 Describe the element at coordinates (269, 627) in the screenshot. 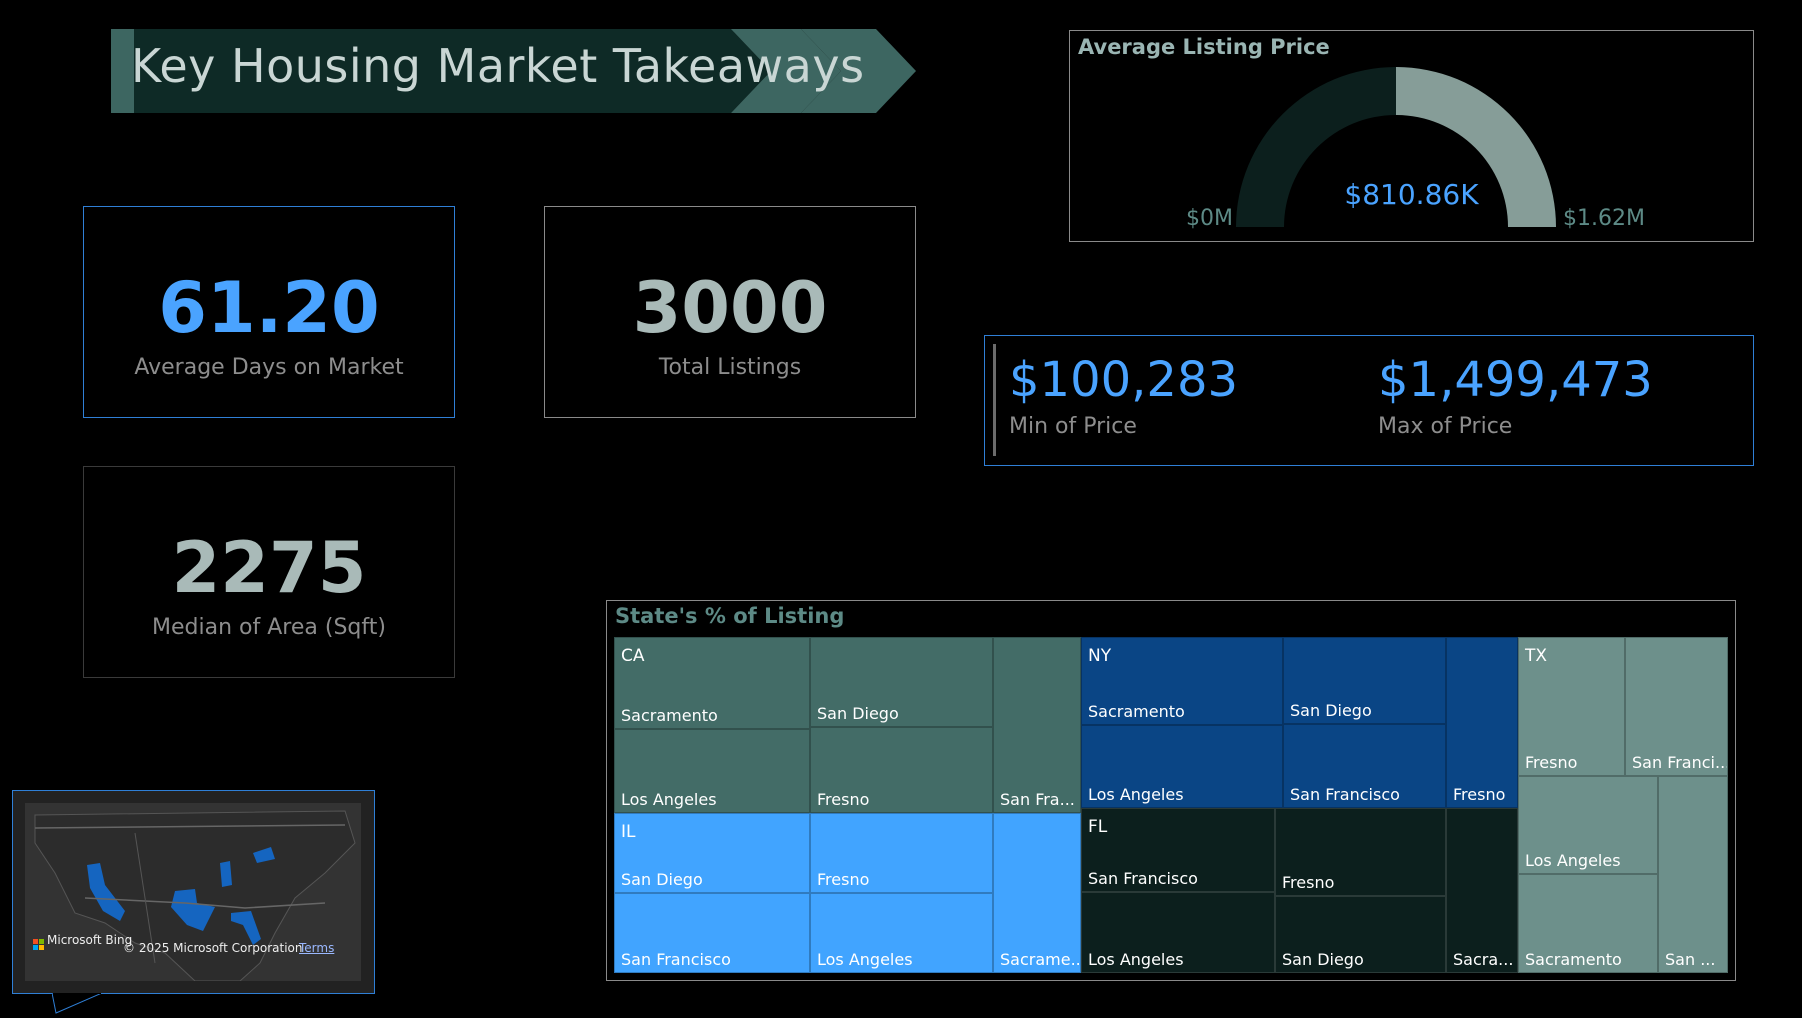

I see `kpi-label: Median of Area (Sqft)` at that location.